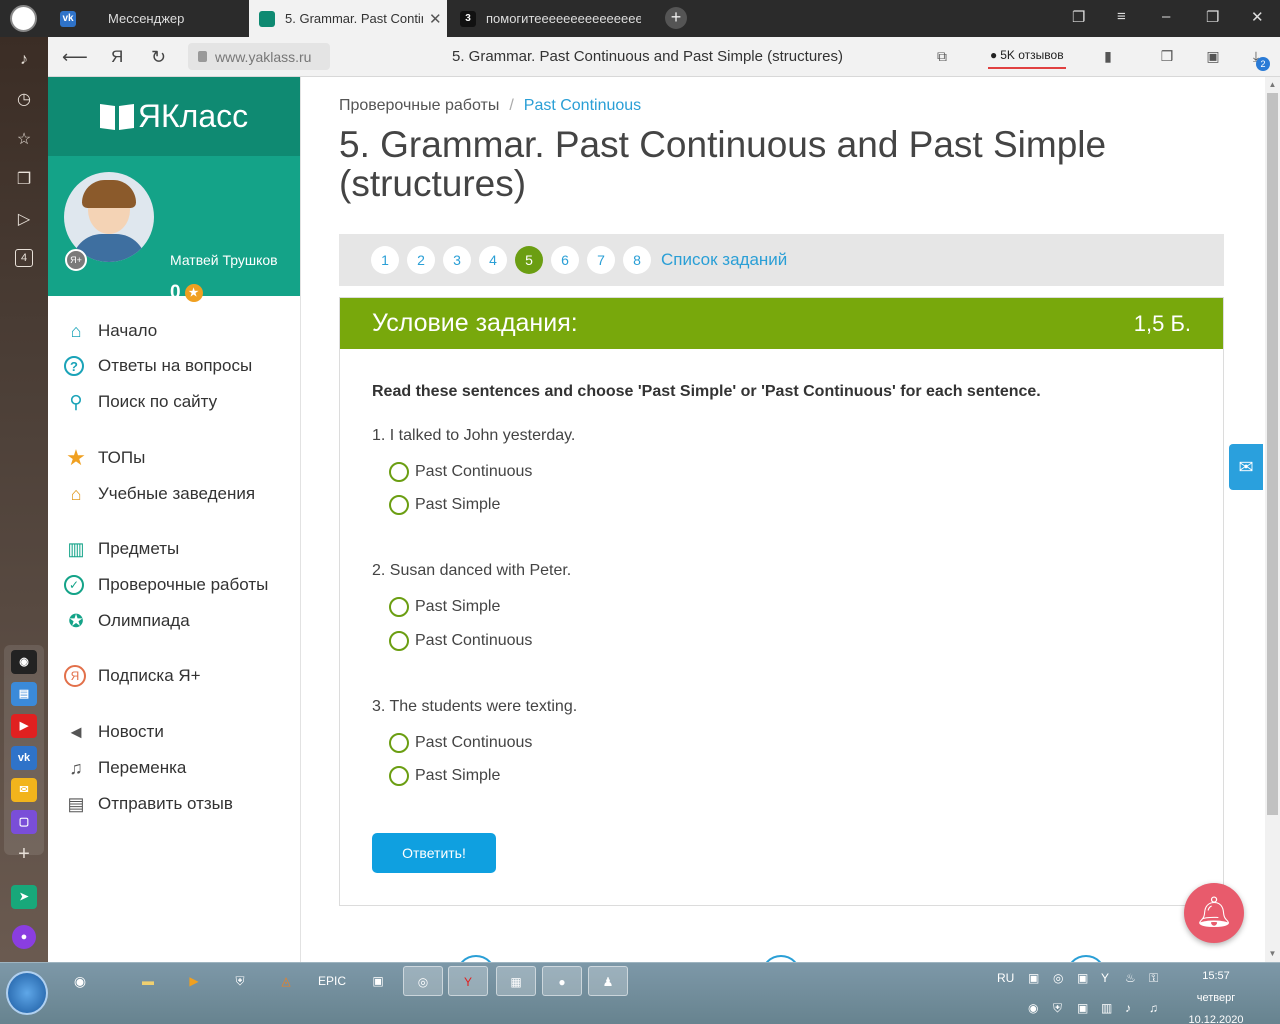  I want to click on menu-item-feedback: ▤ Отправить отзыв, so click(148, 804).